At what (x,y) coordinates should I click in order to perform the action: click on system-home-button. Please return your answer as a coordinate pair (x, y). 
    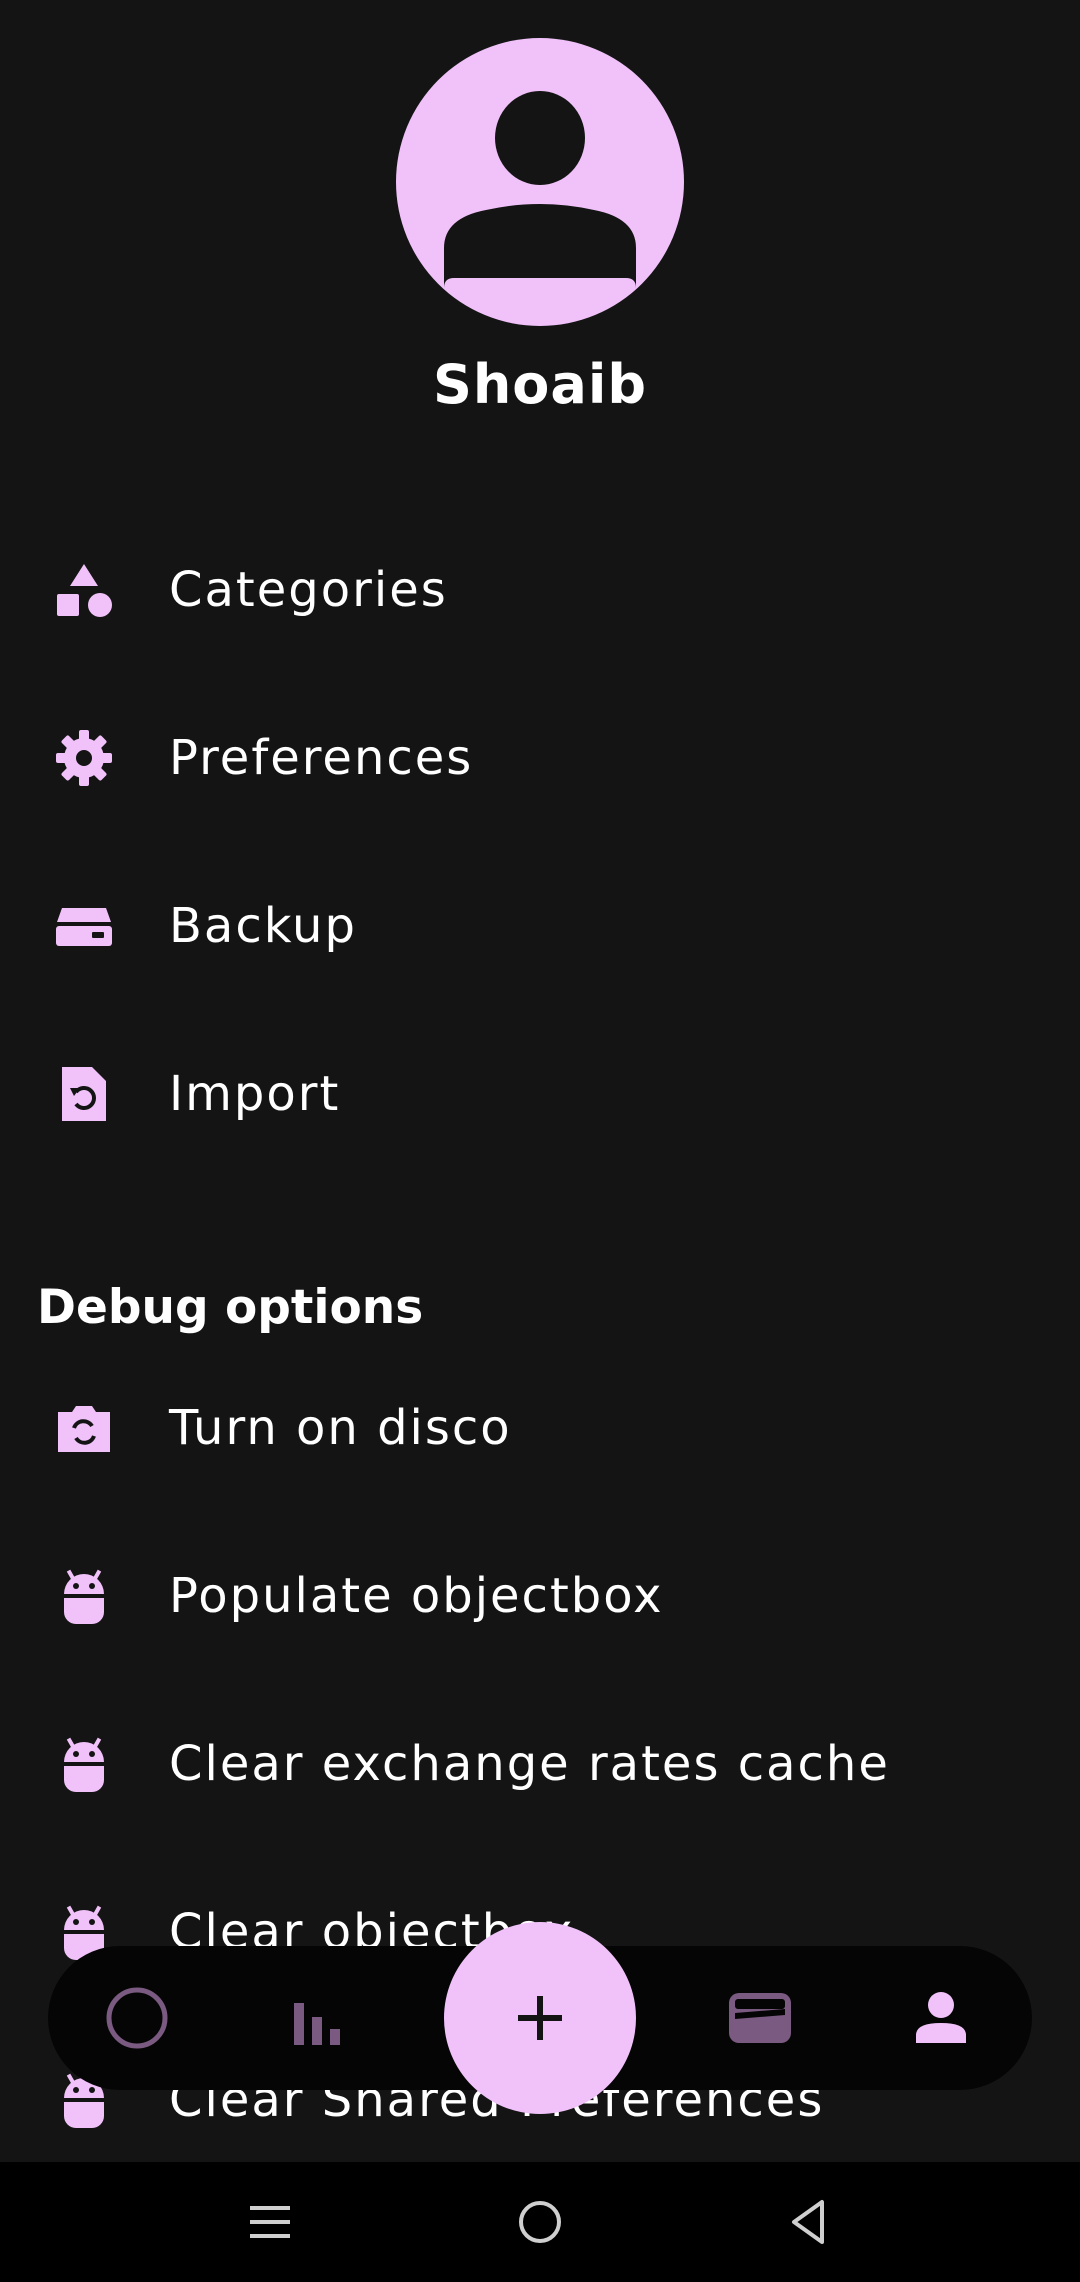
    Looking at the image, I should click on (540, 2222).